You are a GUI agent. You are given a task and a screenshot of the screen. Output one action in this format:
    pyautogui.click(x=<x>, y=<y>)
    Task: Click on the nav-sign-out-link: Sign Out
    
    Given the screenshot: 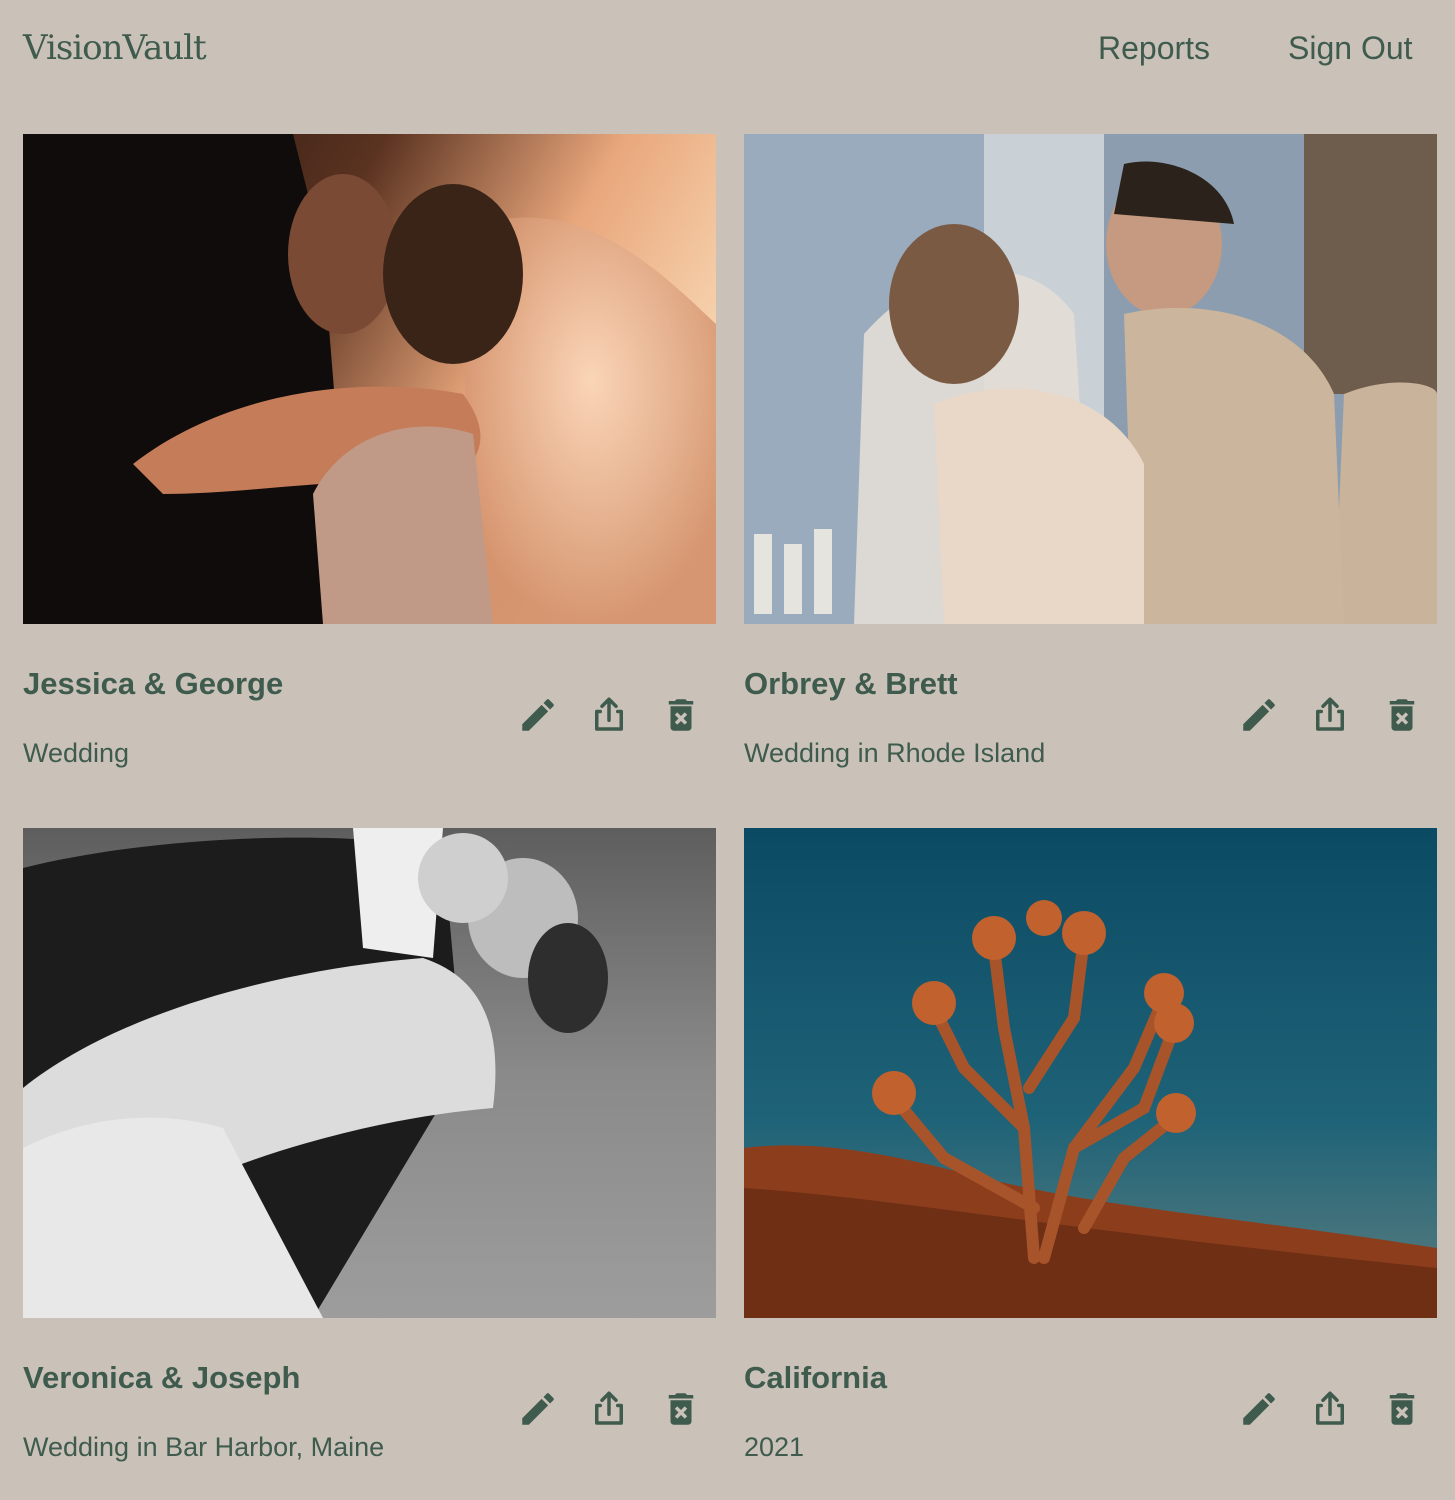 What is the action you would take?
    pyautogui.click(x=1350, y=48)
    